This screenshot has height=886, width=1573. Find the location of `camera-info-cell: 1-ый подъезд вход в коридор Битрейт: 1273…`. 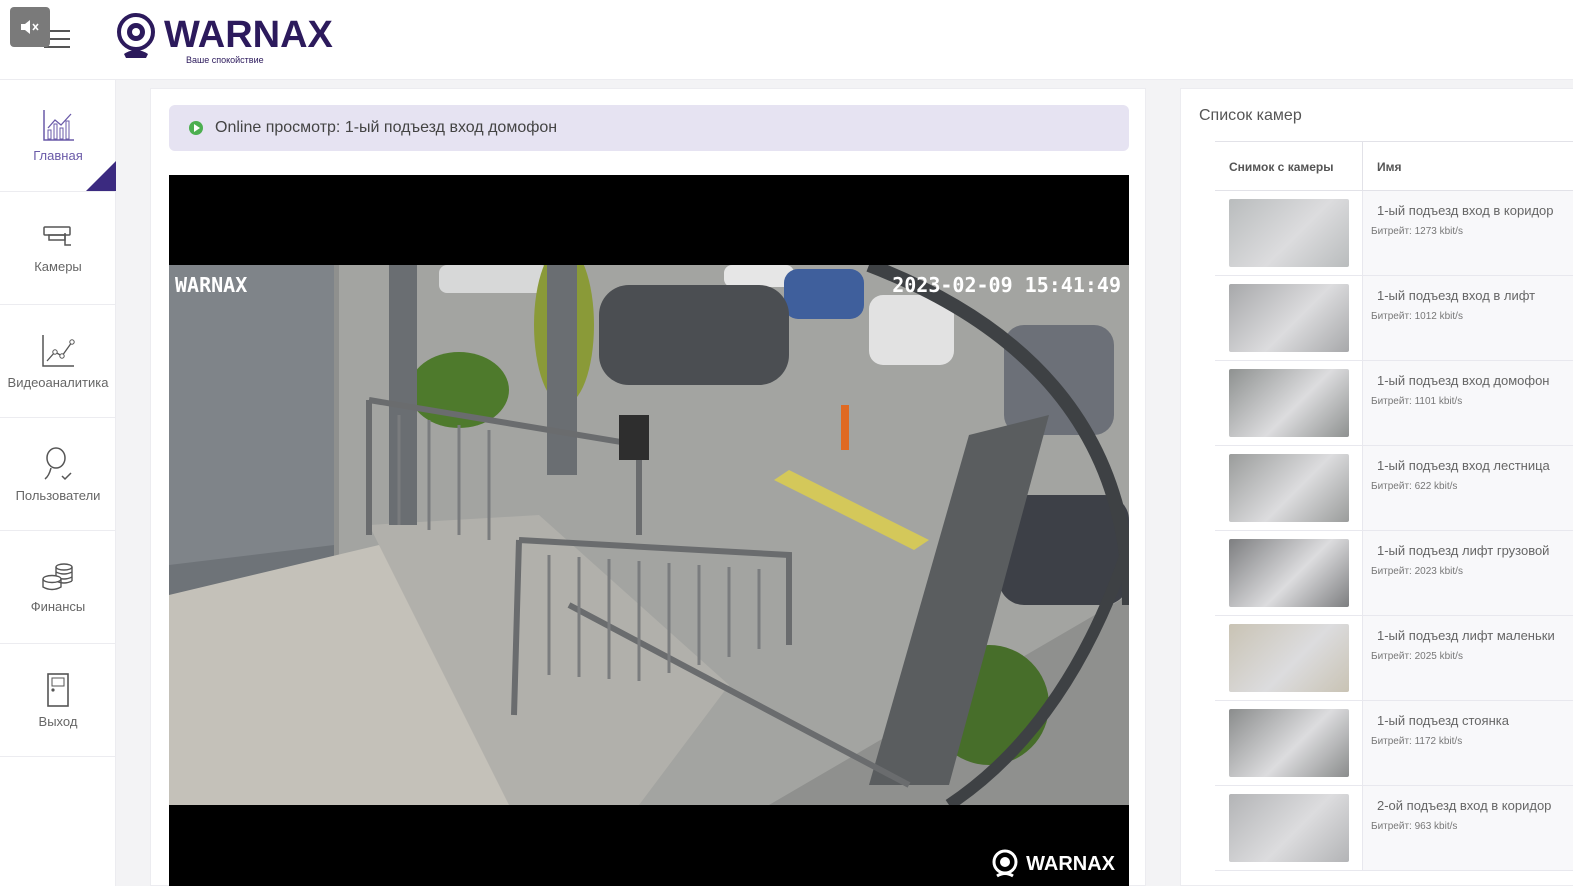

camera-info-cell: 1-ый подъезд вход в коридор Битрейт: 1273… is located at coordinates (1468, 233).